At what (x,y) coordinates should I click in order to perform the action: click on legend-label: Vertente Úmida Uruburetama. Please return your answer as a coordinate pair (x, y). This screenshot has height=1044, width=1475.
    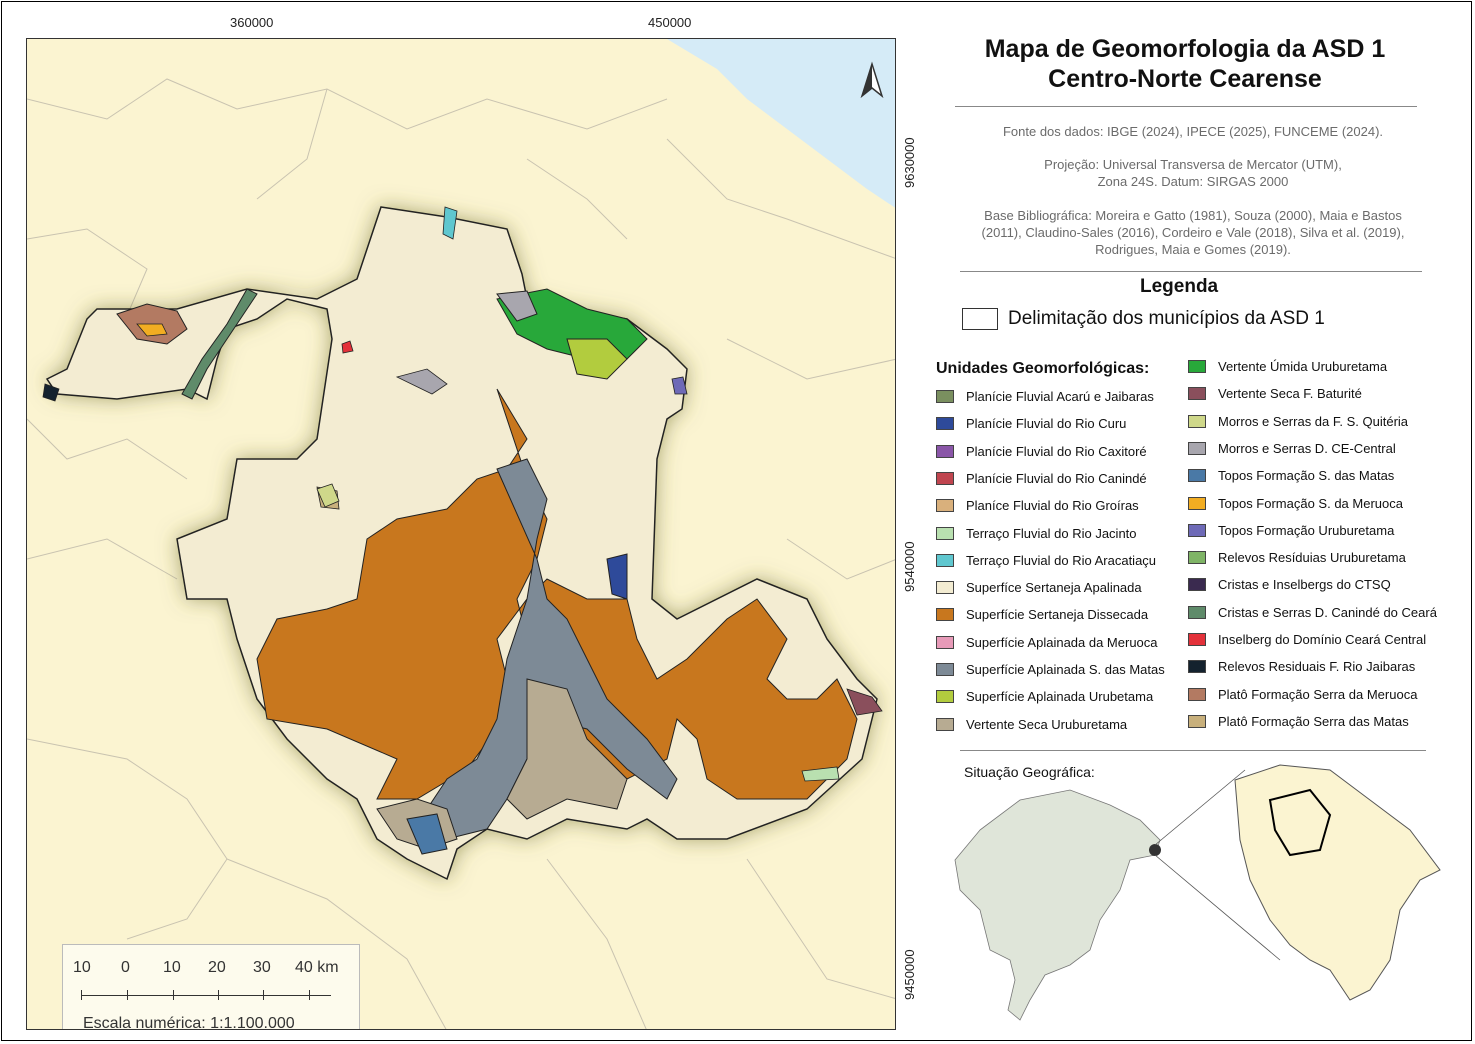
    Looking at the image, I should click on (1303, 366).